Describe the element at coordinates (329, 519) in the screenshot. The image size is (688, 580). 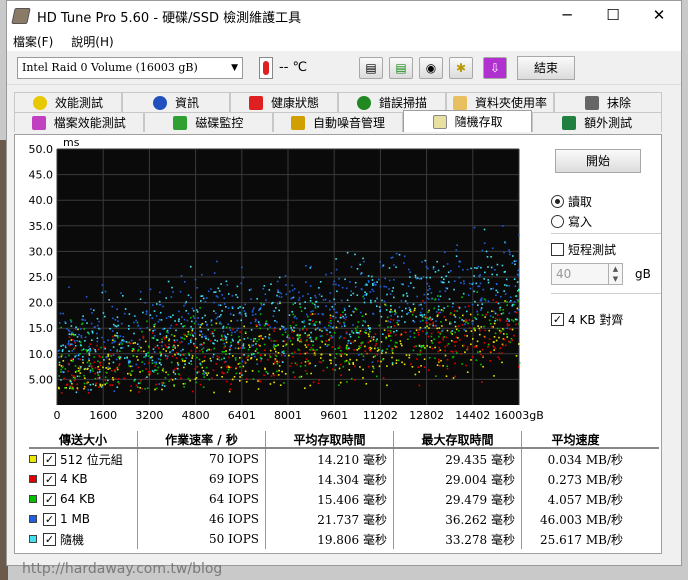
I see `avg-time-cell: 21.737 毫秒` at that location.